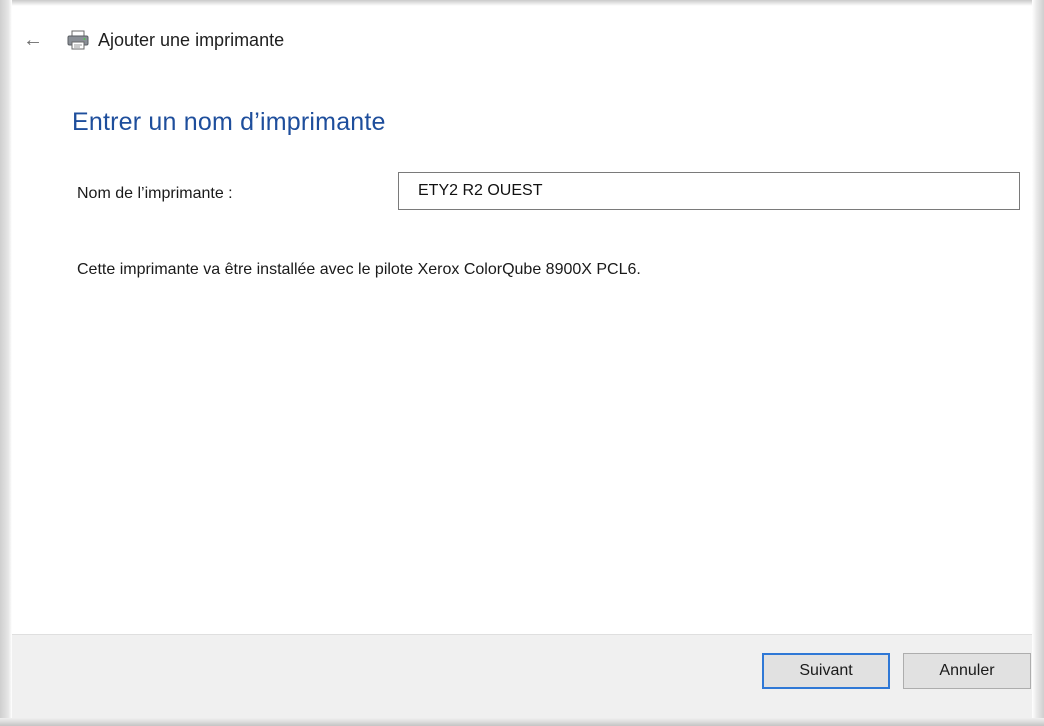 Image resolution: width=1044 pixels, height=726 pixels. I want to click on window-bottom-edge, so click(522, 722).